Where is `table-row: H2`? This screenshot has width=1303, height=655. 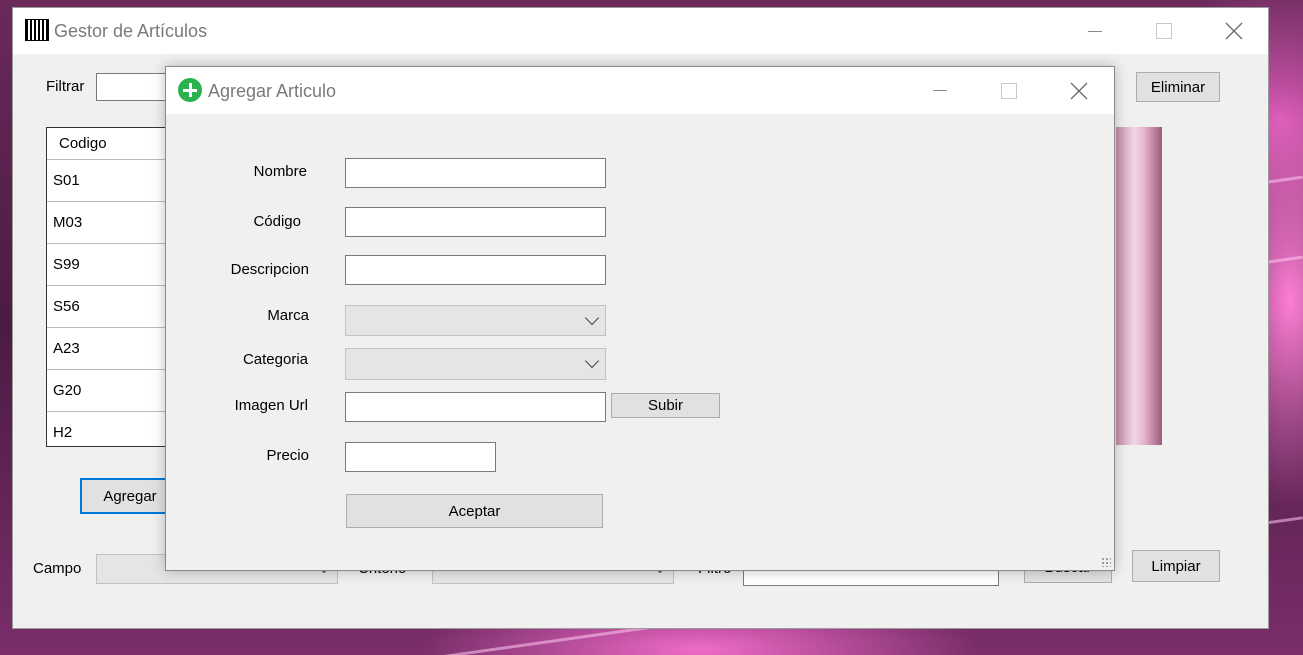
table-row: H2 is located at coordinates (111, 429).